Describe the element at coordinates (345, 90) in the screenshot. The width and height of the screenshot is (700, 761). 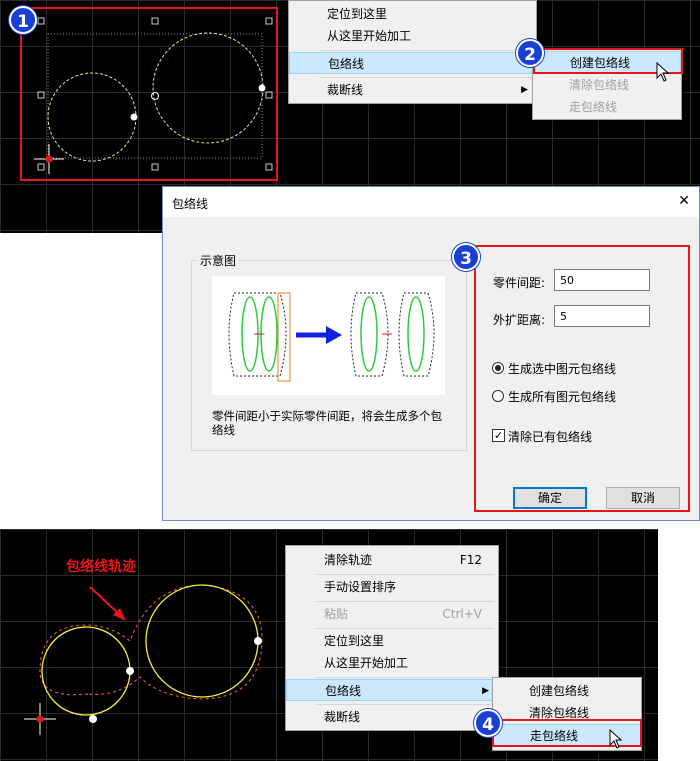
I see `menu-item-cut-line-label: 裁断线` at that location.